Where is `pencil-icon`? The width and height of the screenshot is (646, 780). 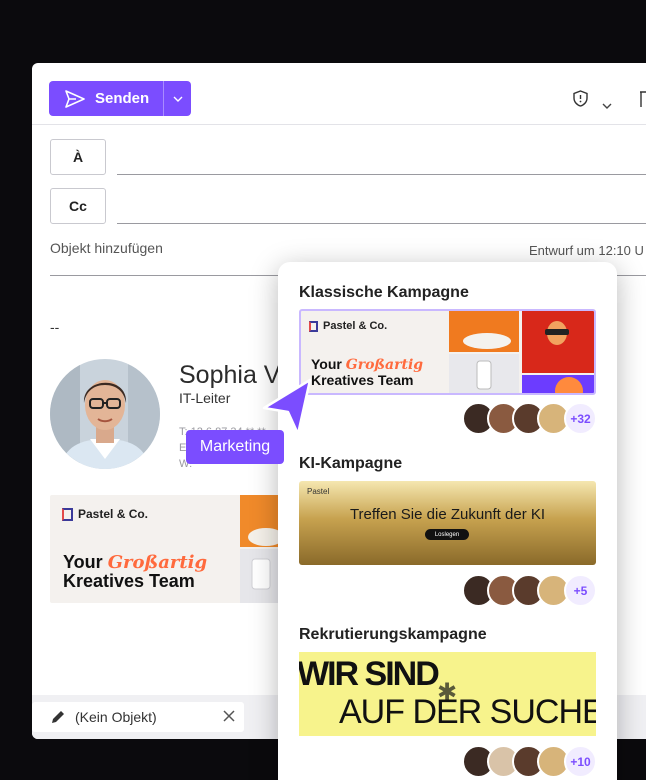
pencil-icon is located at coordinates (58, 717).